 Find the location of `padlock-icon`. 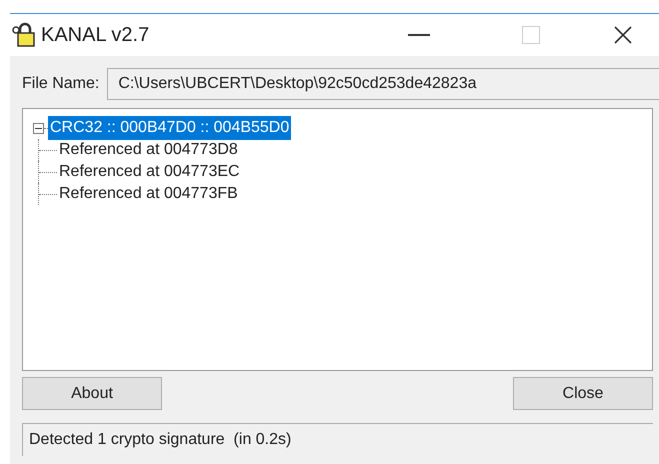

padlock-icon is located at coordinates (25, 35).